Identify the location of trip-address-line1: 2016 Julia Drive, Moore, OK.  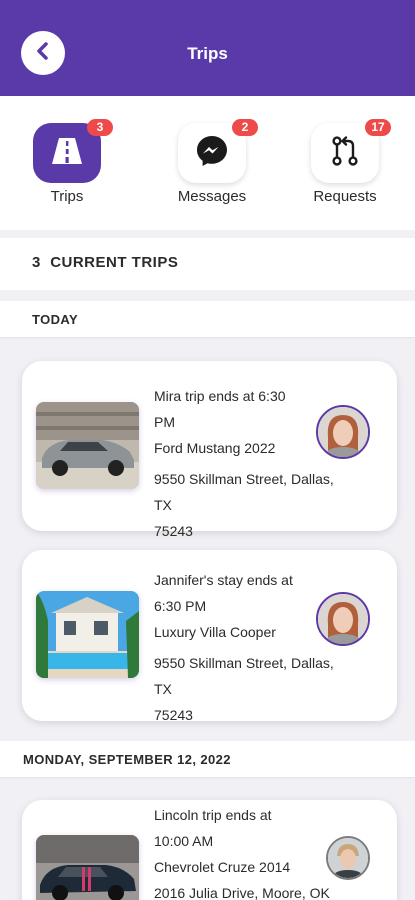
(242, 892).